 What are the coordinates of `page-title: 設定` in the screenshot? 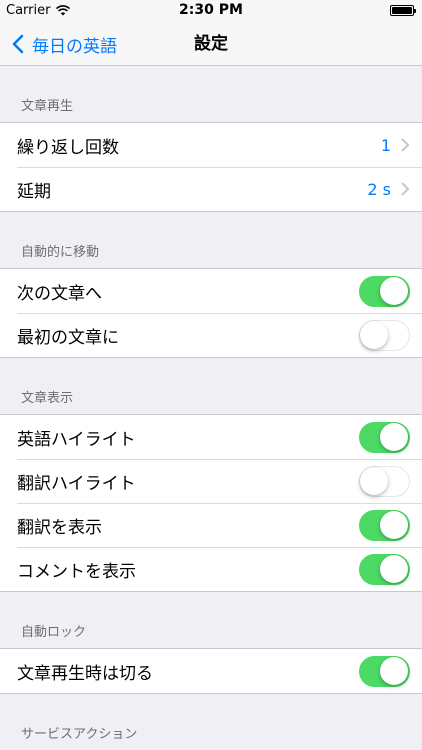 It's located at (211, 44).